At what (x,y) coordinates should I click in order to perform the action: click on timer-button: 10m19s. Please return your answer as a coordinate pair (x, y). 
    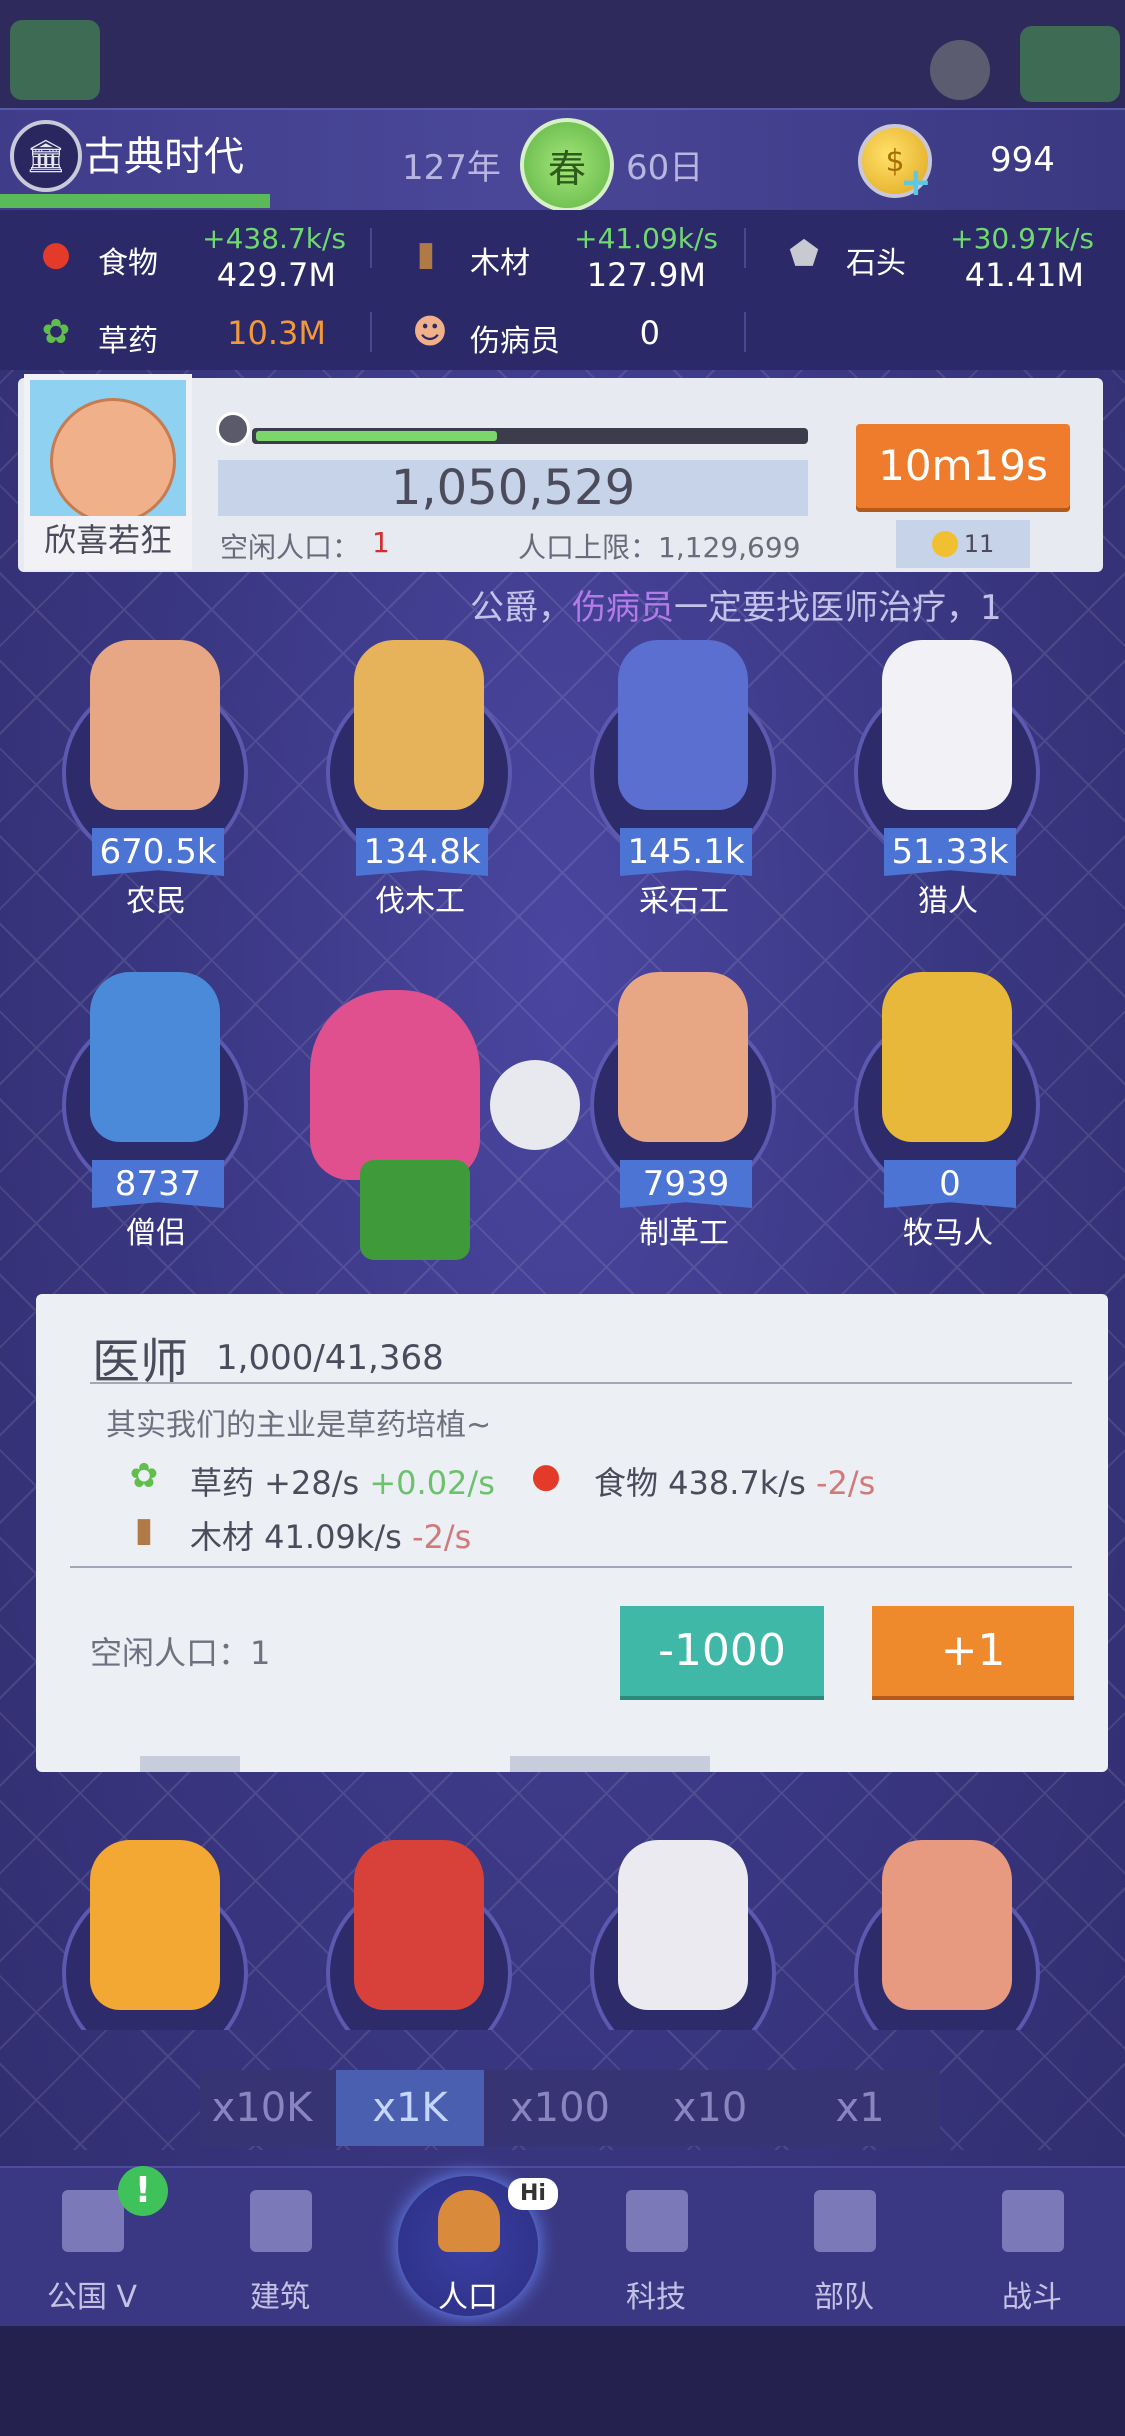
    Looking at the image, I should click on (963, 466).